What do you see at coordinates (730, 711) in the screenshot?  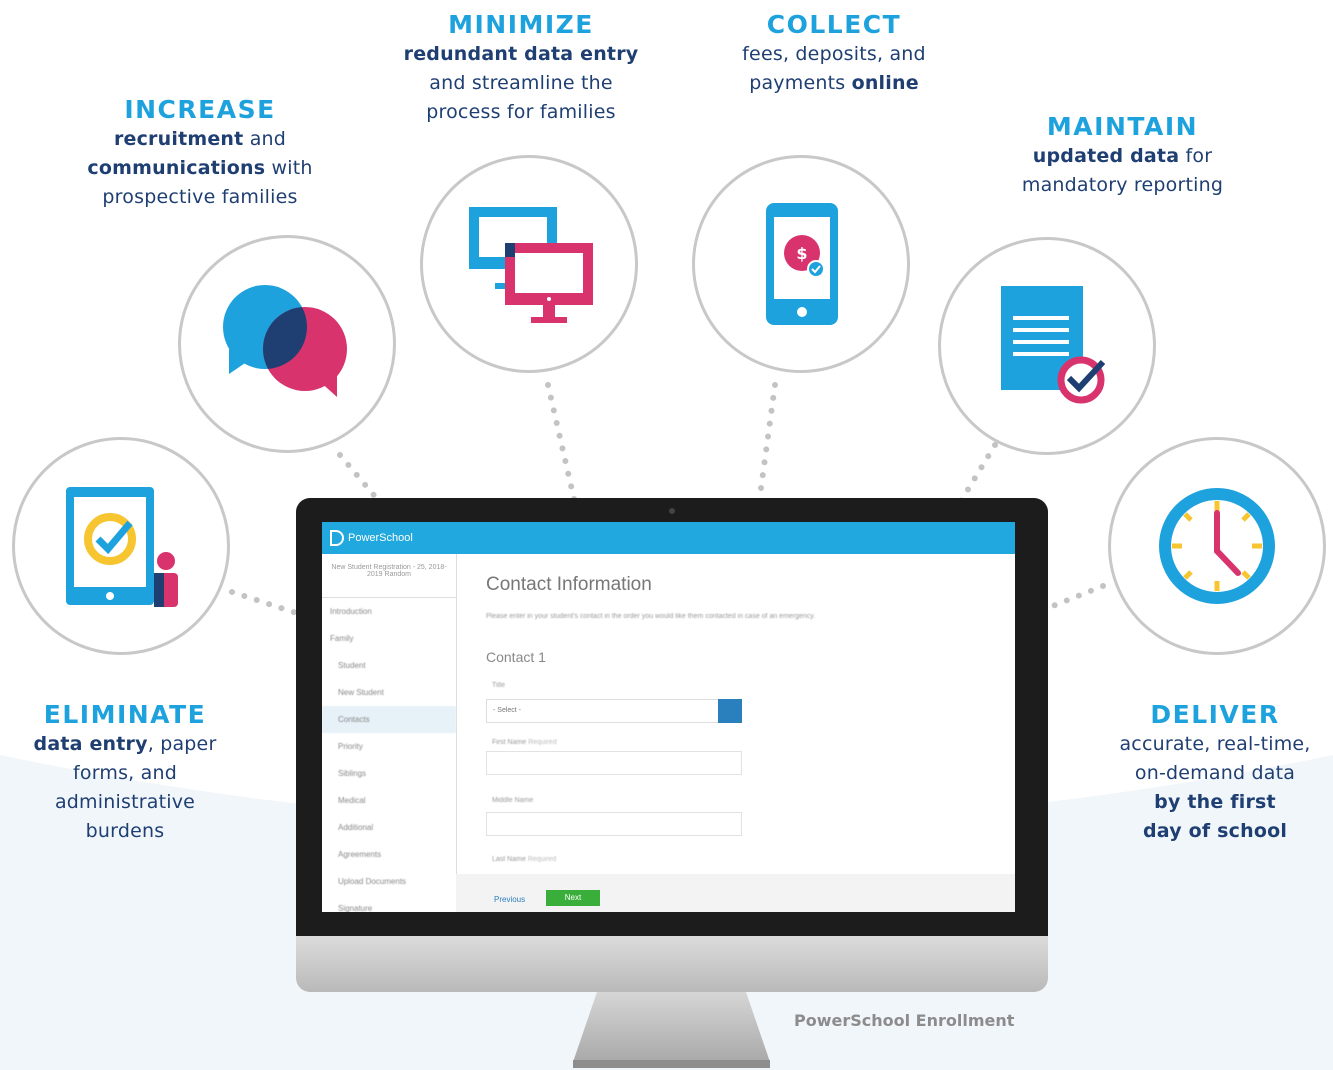 I see `chevron-down-icon` at bounding box center [730, 711].